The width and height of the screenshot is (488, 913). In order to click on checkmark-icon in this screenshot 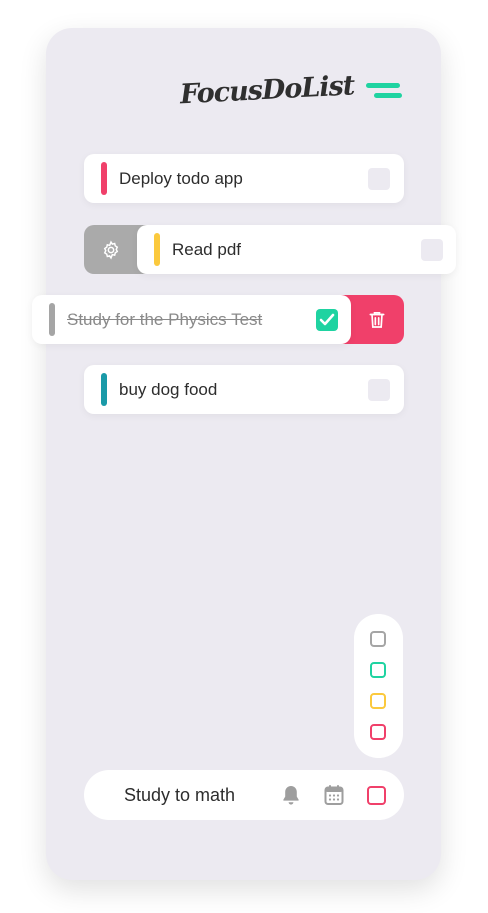, I will do `click(327, 319)`.